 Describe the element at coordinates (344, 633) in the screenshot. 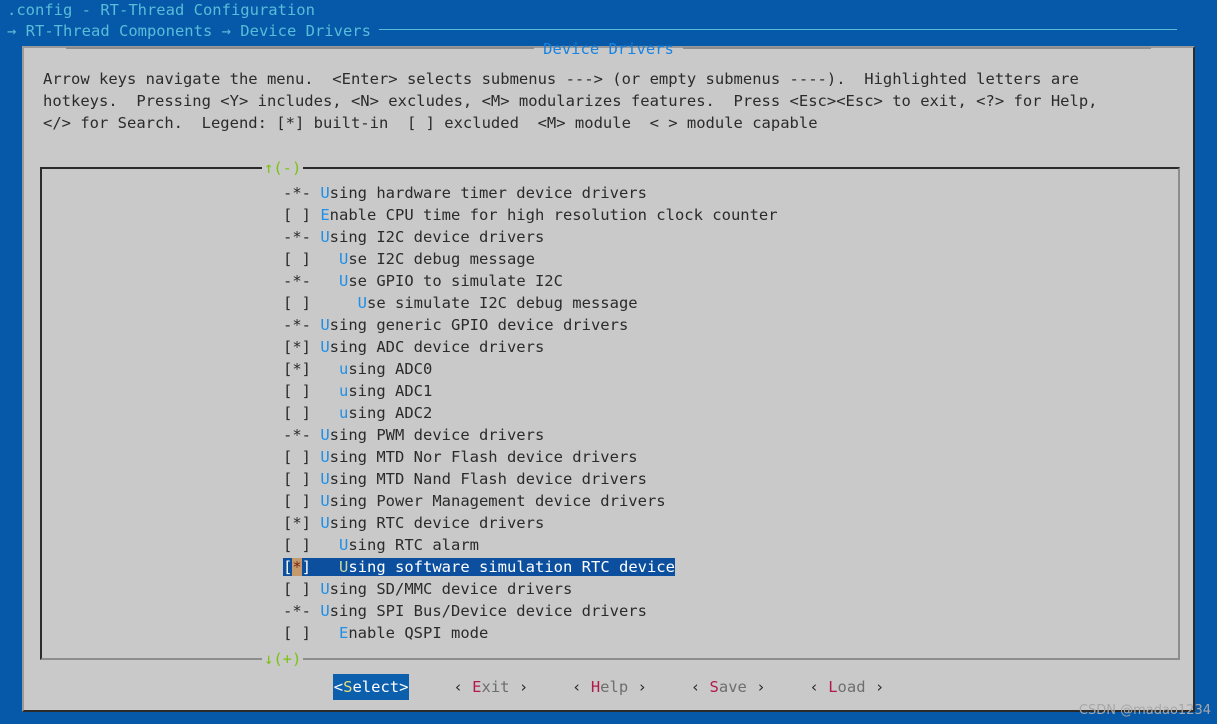

I see `menu-item-hotkey: E` at that location.